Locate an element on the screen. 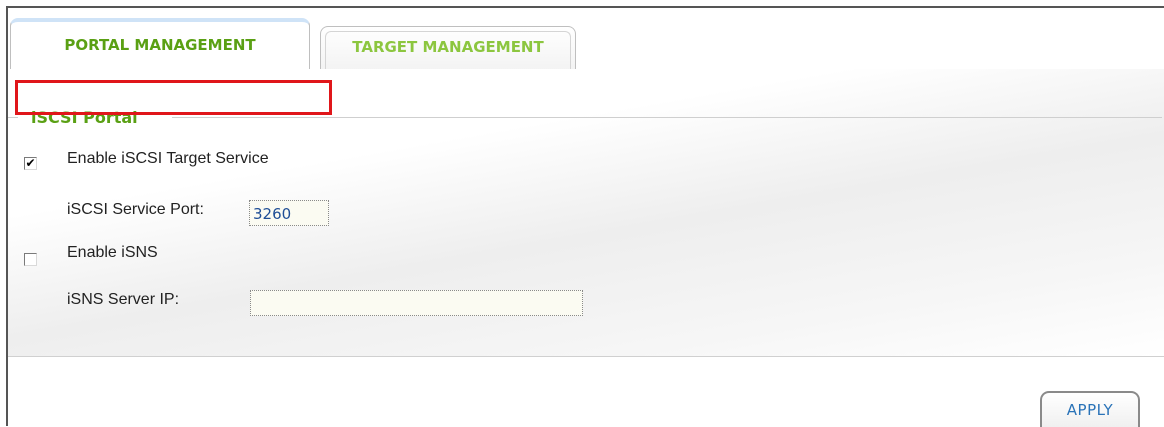  tab-target-management: TARGET MANAGEMENT is located at coordinates (448, 48).